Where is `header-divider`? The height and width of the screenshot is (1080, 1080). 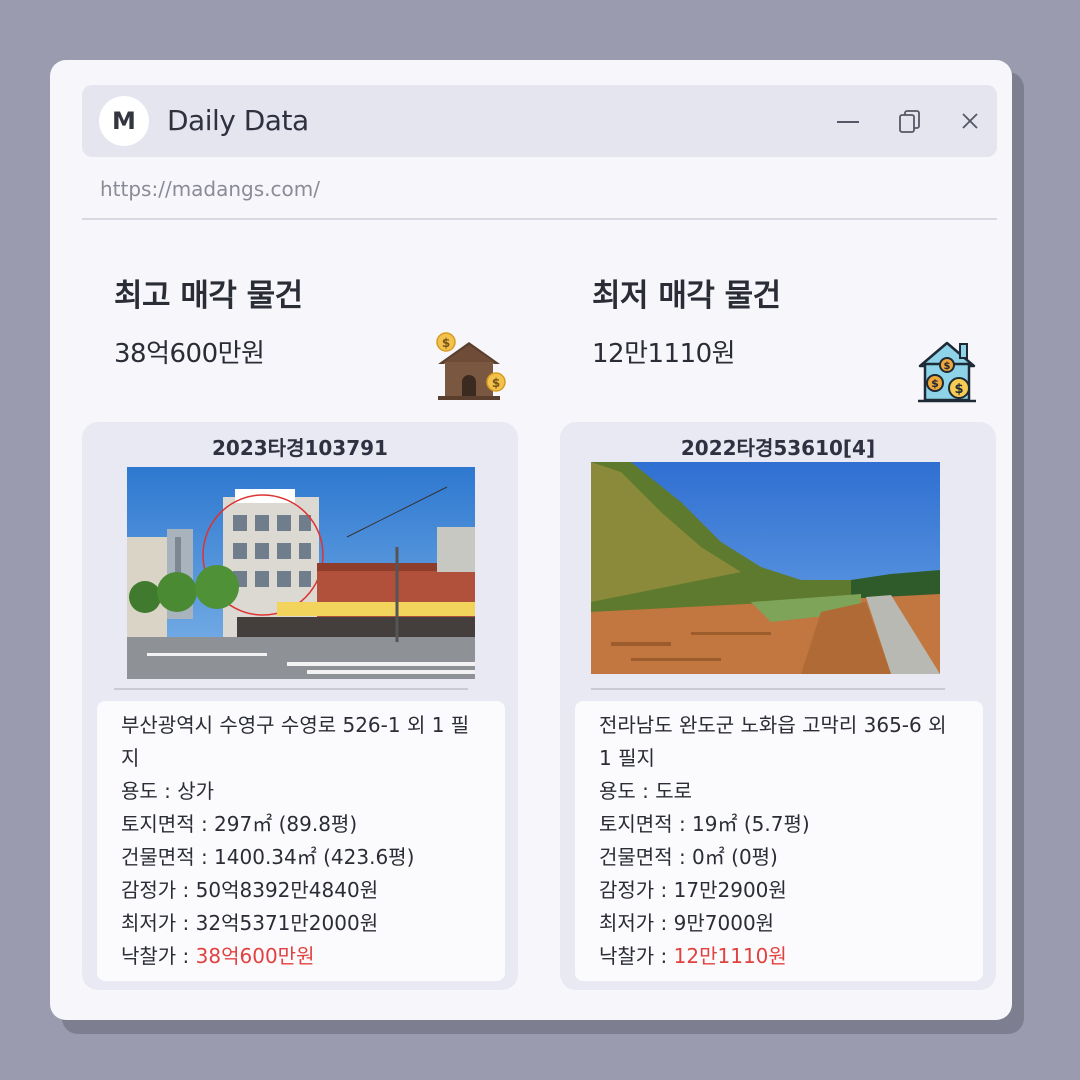
header-divider is located at coordinates (539, 219).